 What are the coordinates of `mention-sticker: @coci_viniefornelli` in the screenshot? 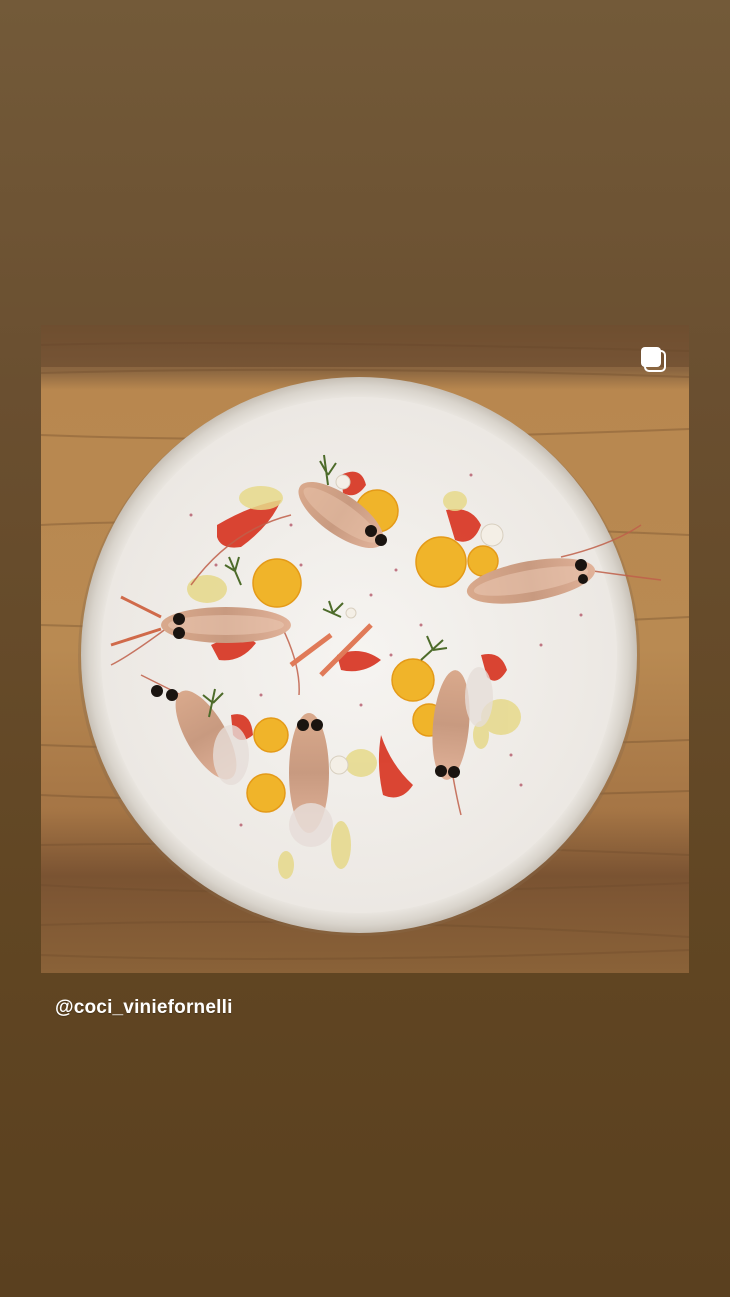 It's located at (144, 1008).